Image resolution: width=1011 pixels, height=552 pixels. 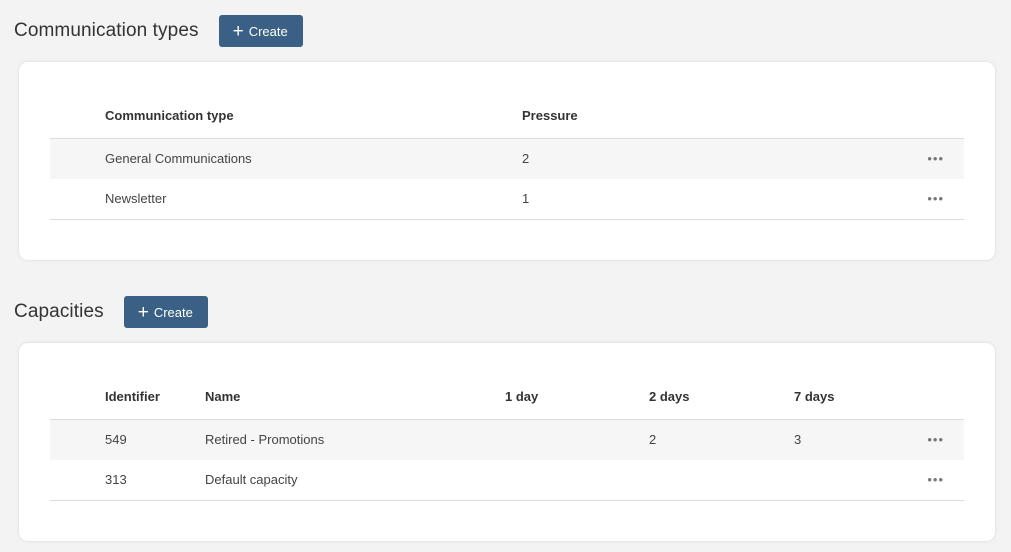 What do you see at coordinates (526, 158) in the screenshot?
I see `cell-pressure: 2` at bounding box center [526, 158].